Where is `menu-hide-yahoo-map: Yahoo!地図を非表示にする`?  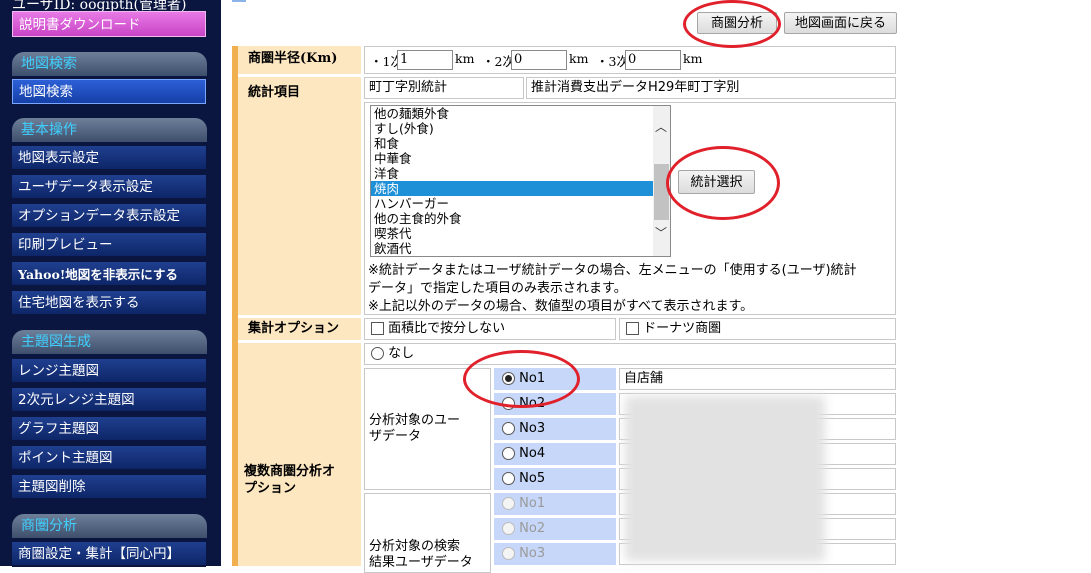
menu-hide-yahoo-map: Yahoo!地図を非表示にする is located at coordinates (109, 274).